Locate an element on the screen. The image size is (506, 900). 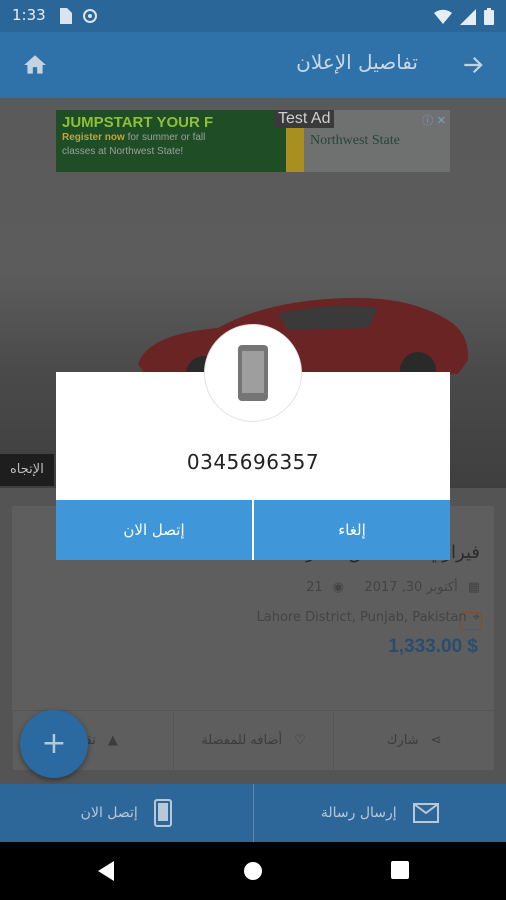
recents-nav-icon is located at coordinates (400, 870).